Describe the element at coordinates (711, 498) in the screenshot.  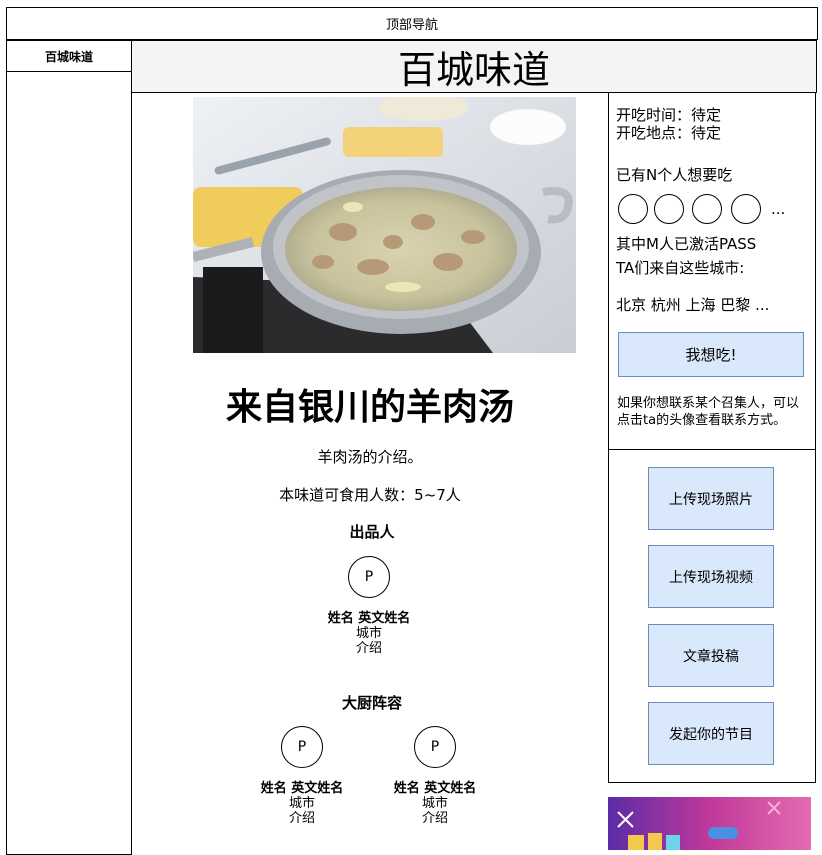
I see `upload-photo-button: 上传现场照片` at that location.